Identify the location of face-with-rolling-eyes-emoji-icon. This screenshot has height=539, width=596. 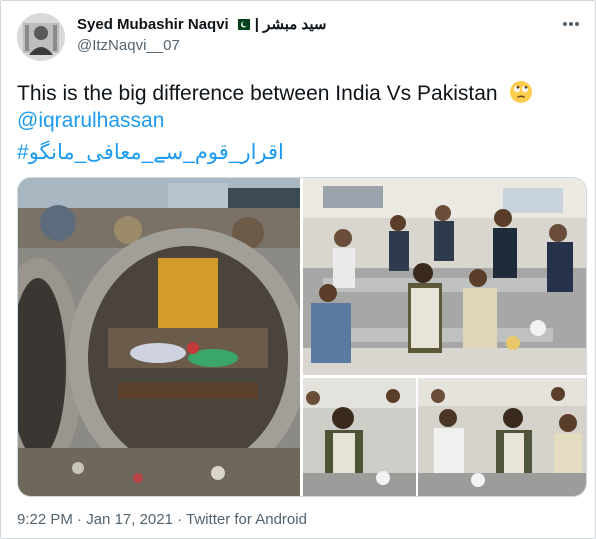
(521, 92).